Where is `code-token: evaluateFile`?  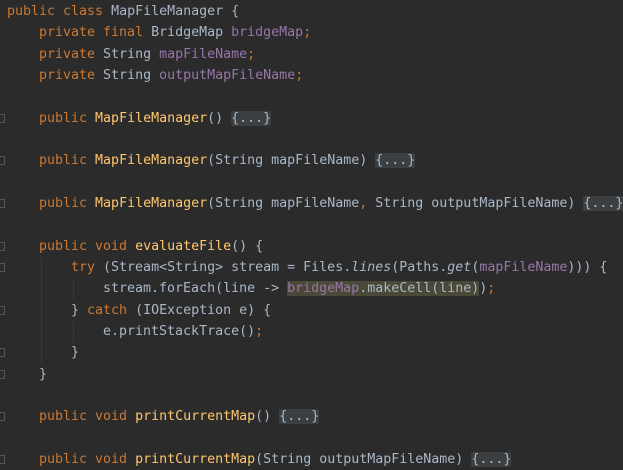
code-token: evaluateFile is located at coordinates (183, 246).